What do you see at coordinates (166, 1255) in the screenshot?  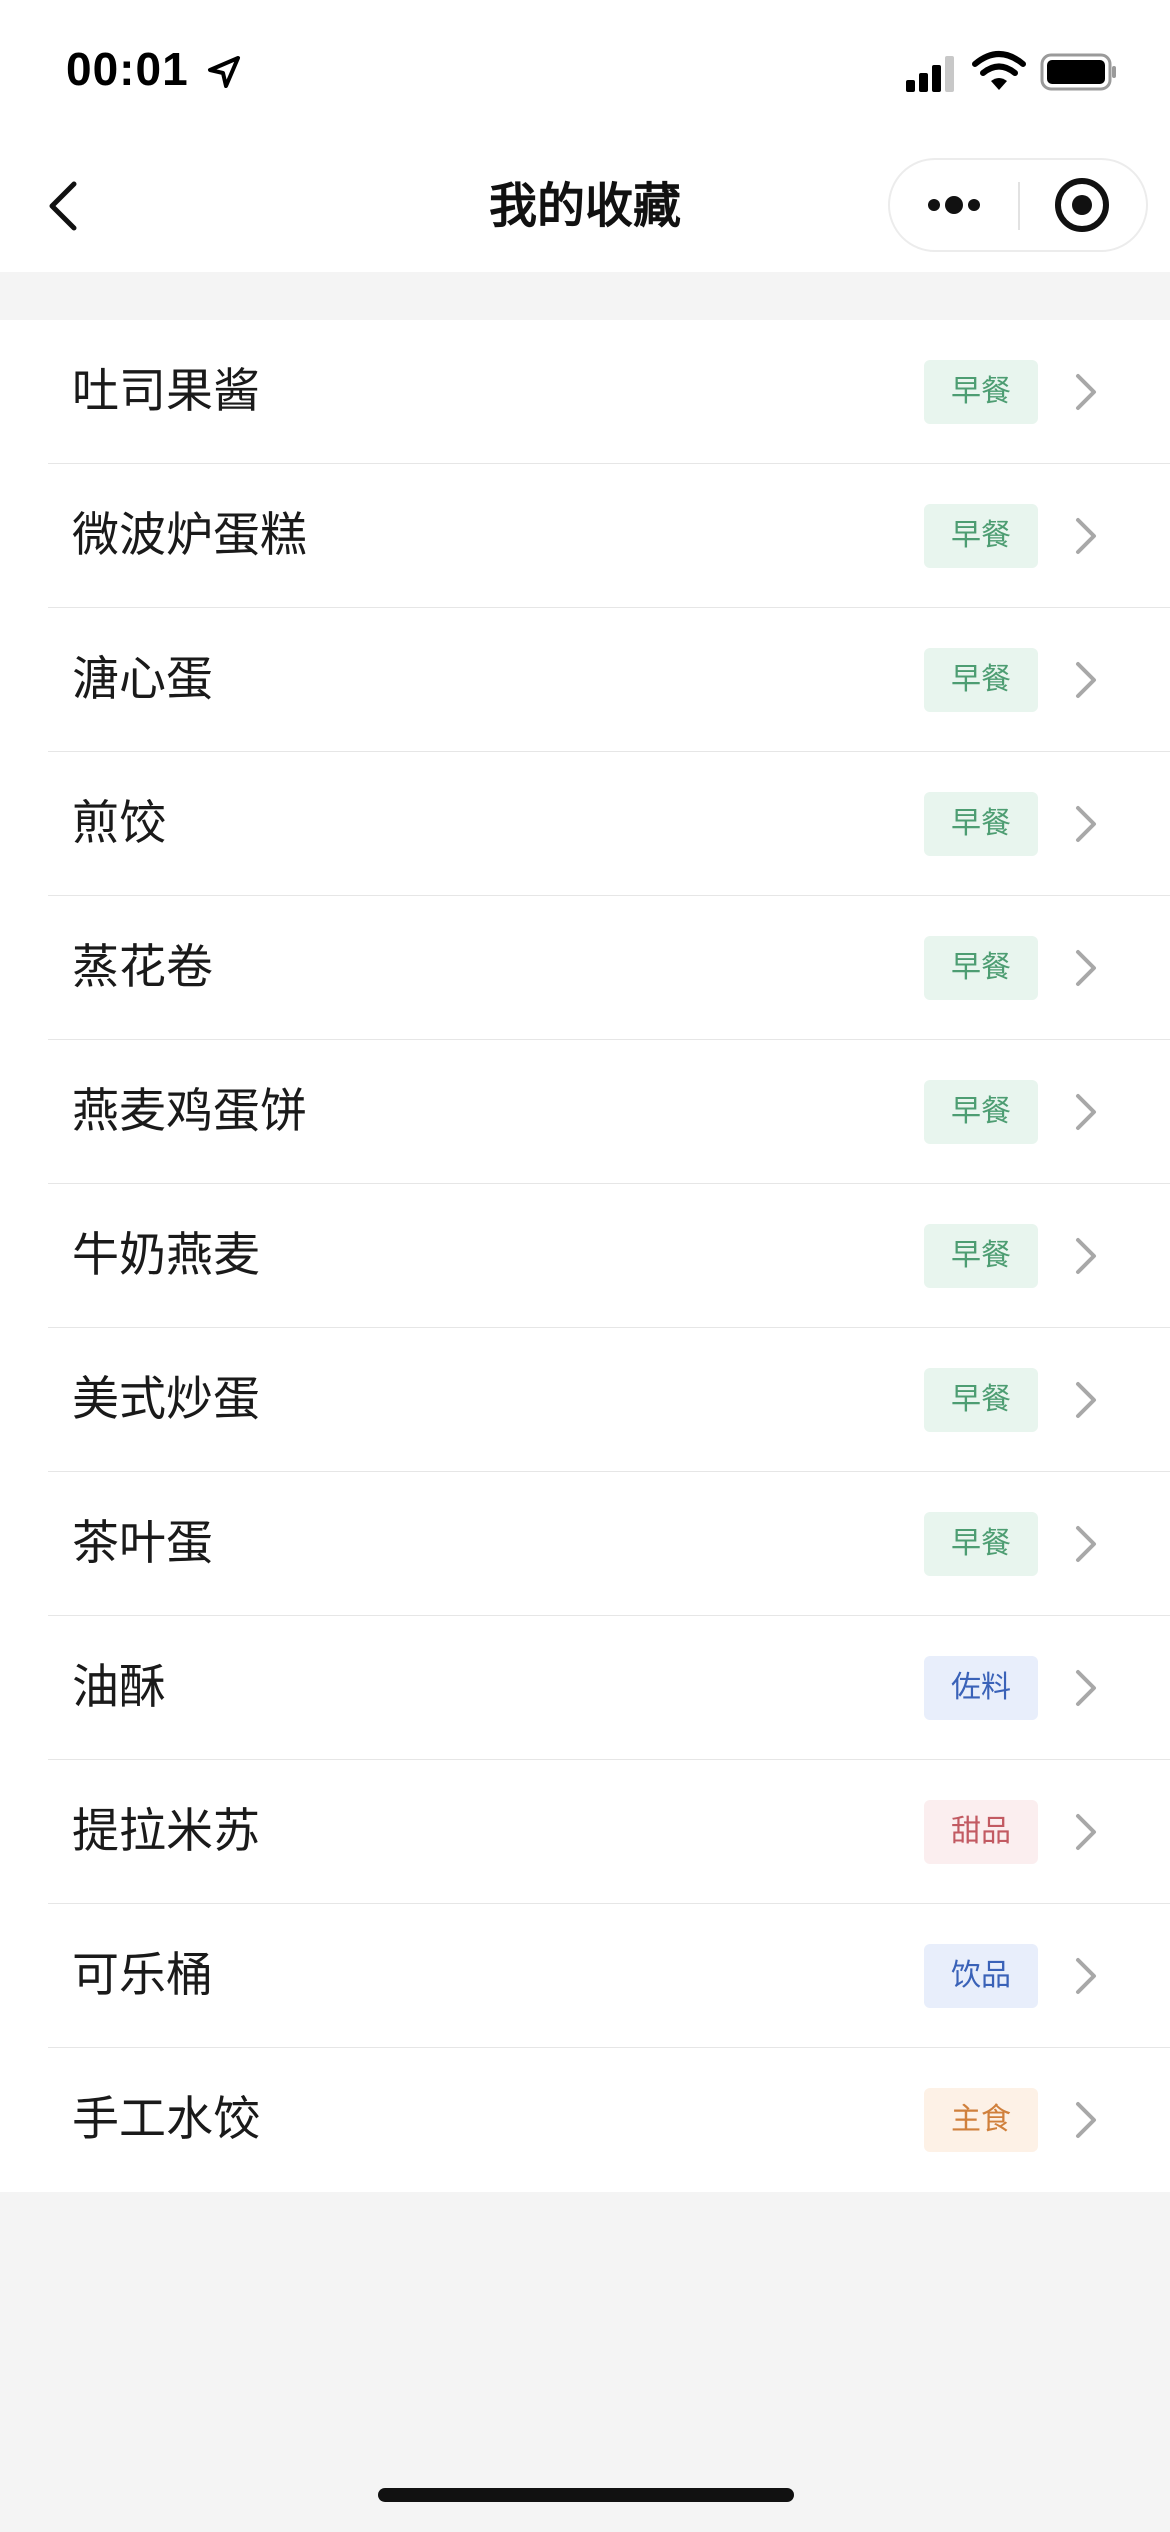 I see `item-name: 牛奶燕麦` at bounding box center [166, 1255].